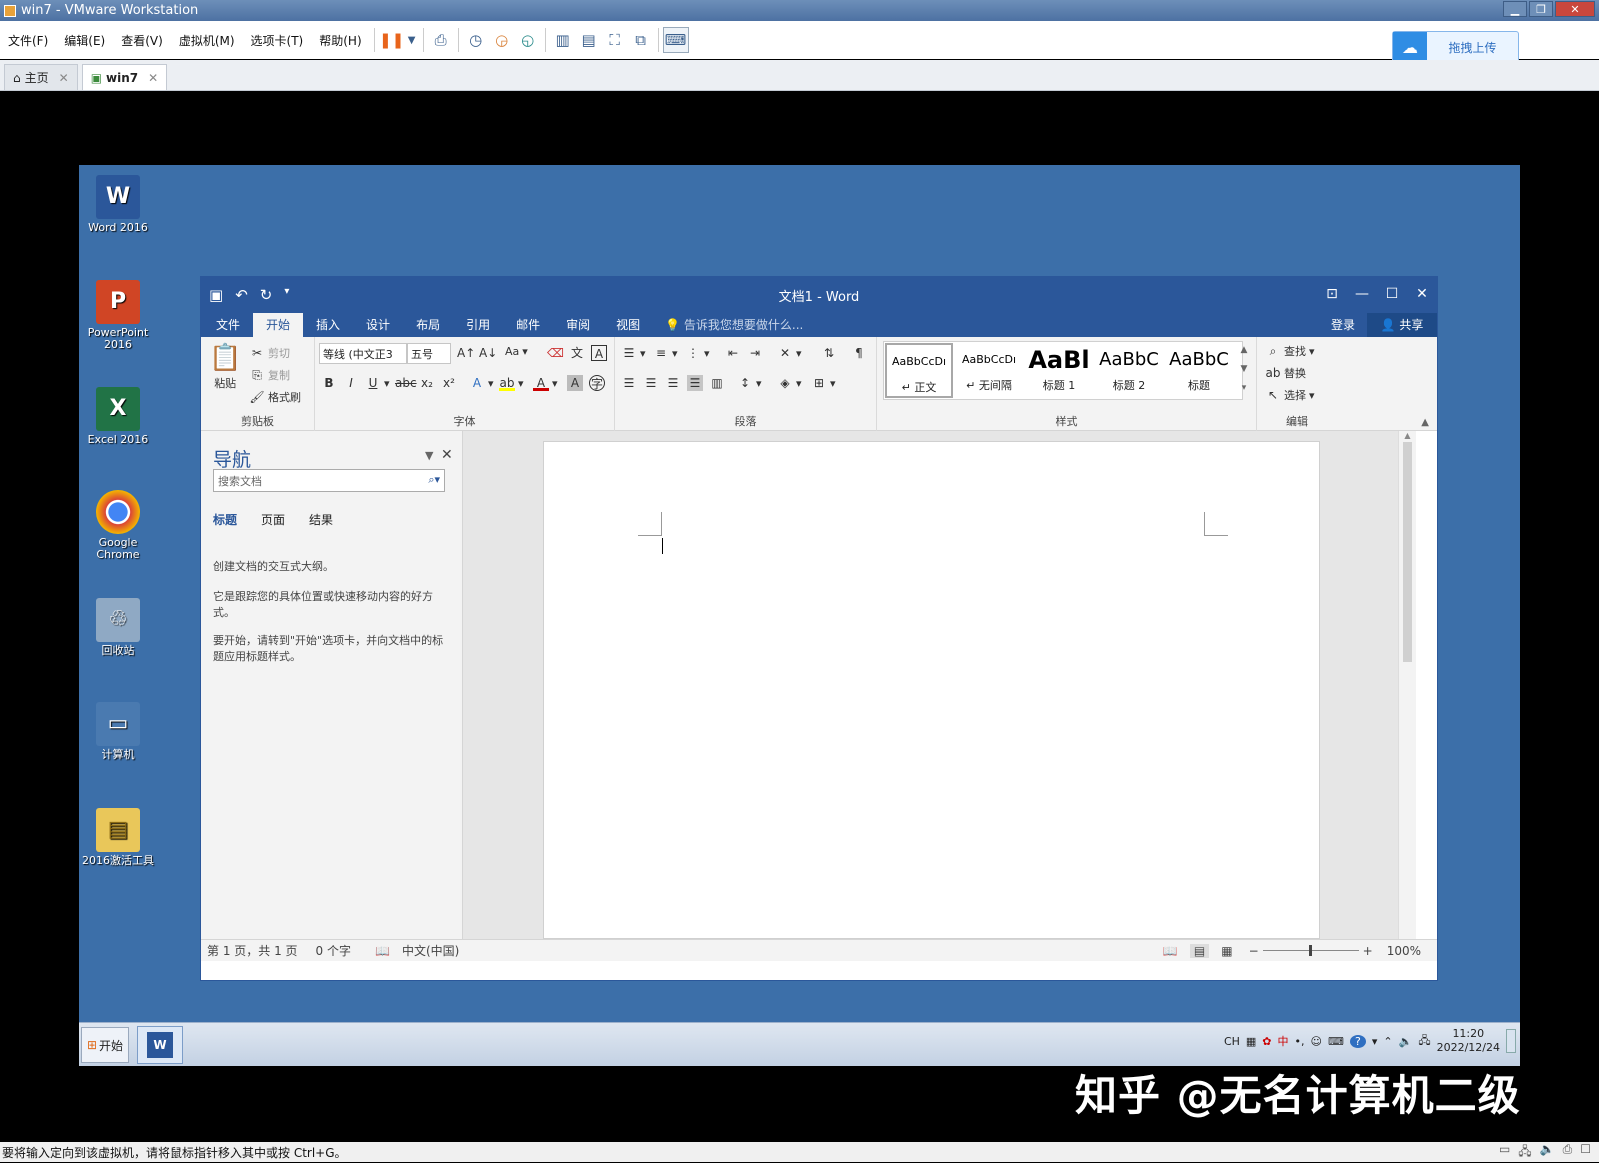 This screenshot has height=1163, width=1599. What do you see at coordinates (207, 40) in the screenshot?
I see `menu-vm: 虚拟机(M)` at bounding box center [207, 40].